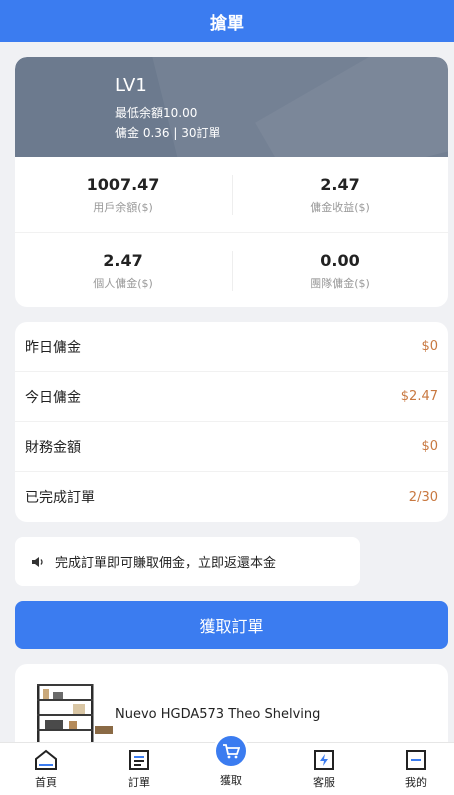  Describe the element at coordinates (340, 260) in the screenshot. I see `stat-value: 0.00` at that location.